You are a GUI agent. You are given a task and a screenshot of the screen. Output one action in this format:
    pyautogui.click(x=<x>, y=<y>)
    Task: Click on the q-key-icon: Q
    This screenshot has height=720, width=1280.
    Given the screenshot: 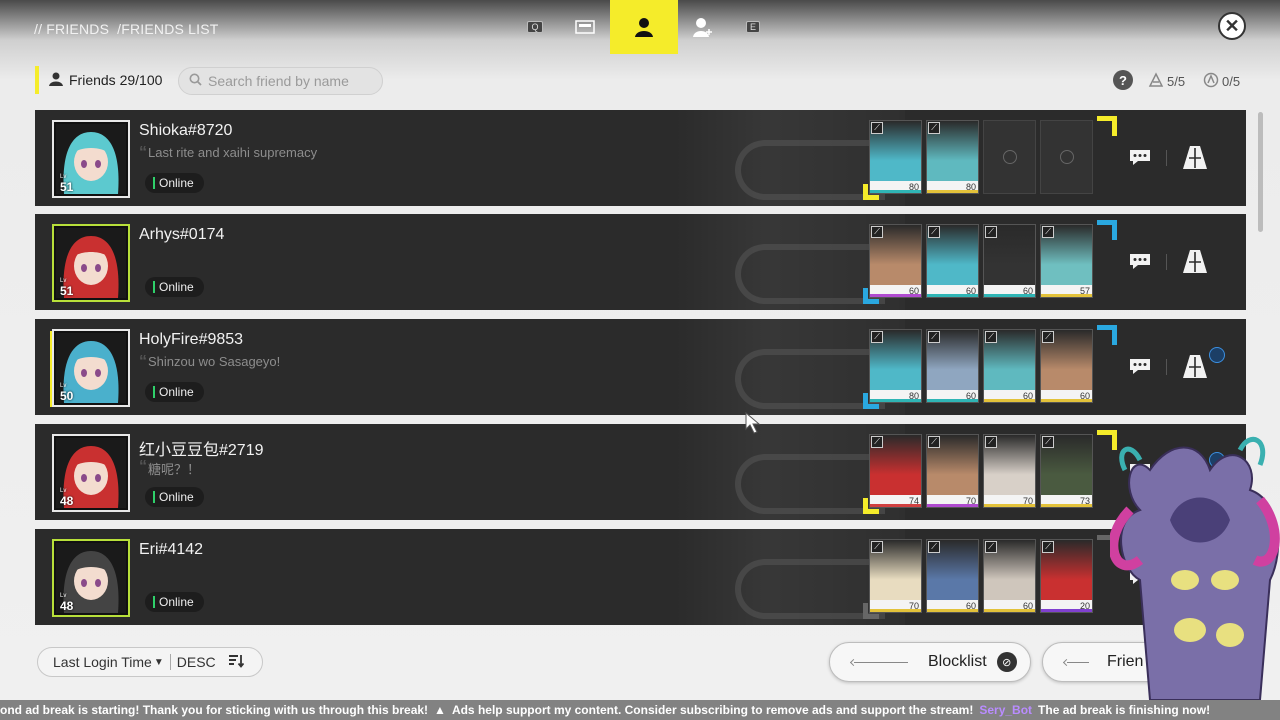 What is the action you would take?
    pyautogui.click(x=535, y=27)
    